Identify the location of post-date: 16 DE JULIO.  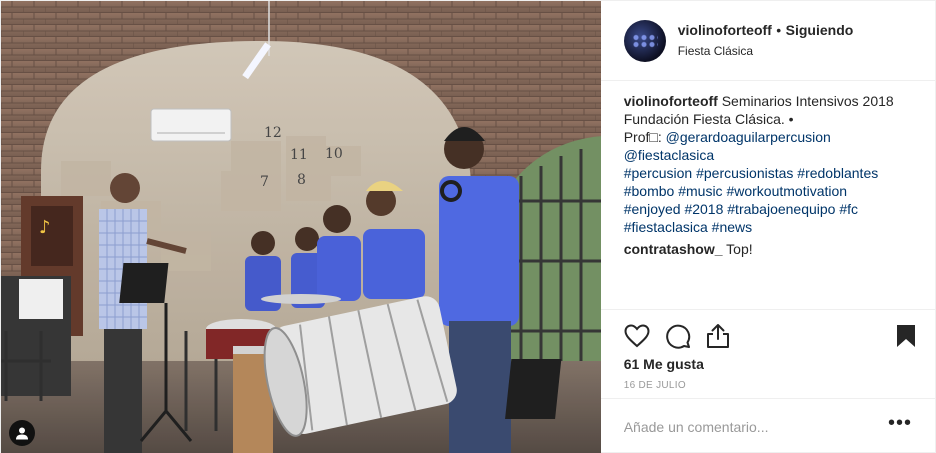
(768, 385).